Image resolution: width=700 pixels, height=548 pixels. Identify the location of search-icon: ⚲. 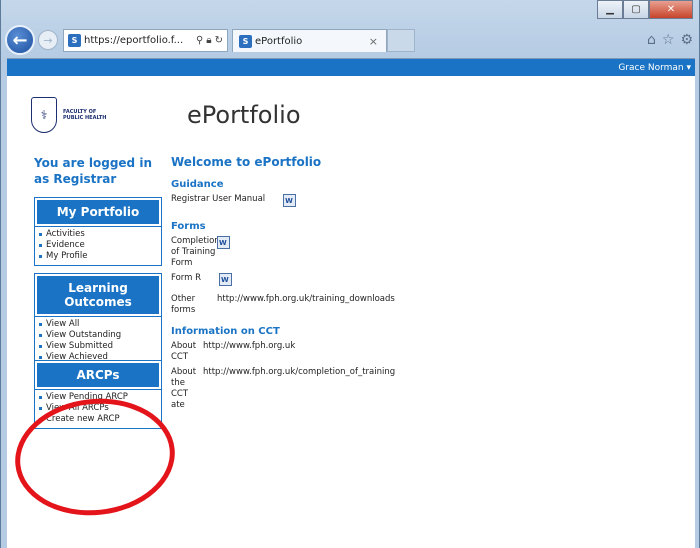
(199, 40).